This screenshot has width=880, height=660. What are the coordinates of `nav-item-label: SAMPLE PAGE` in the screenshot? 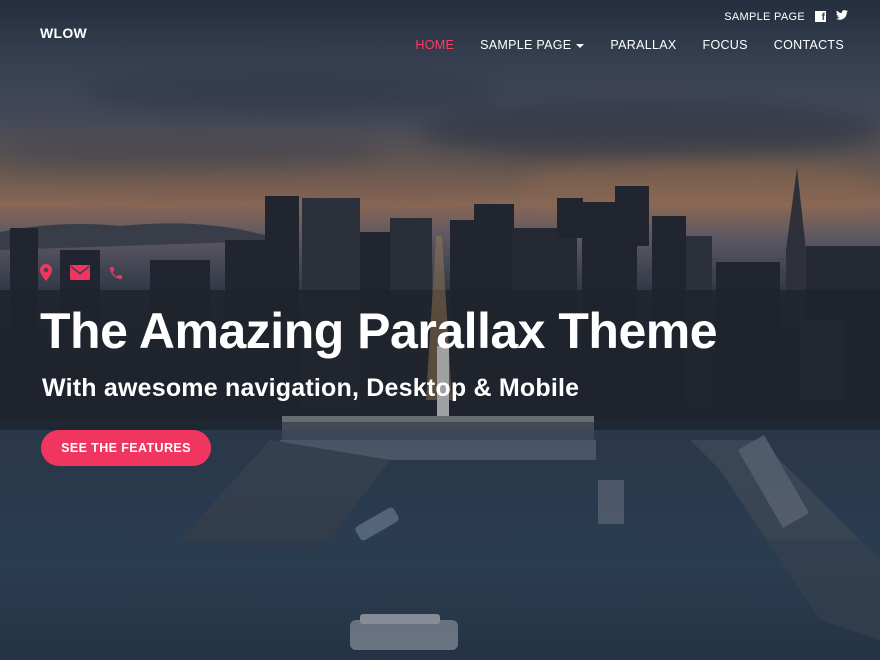 It's located at (526, 45).